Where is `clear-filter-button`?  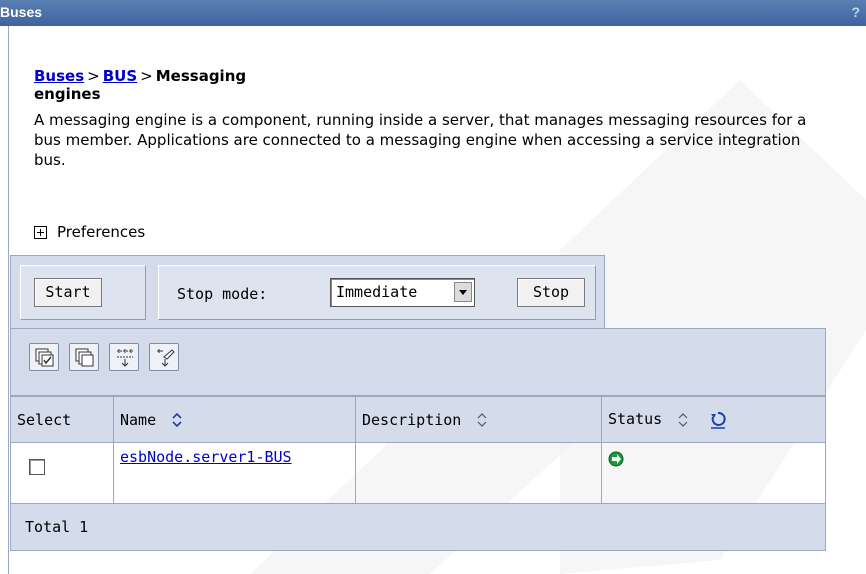
clear-filter-button is located at coordinates (164, 357).